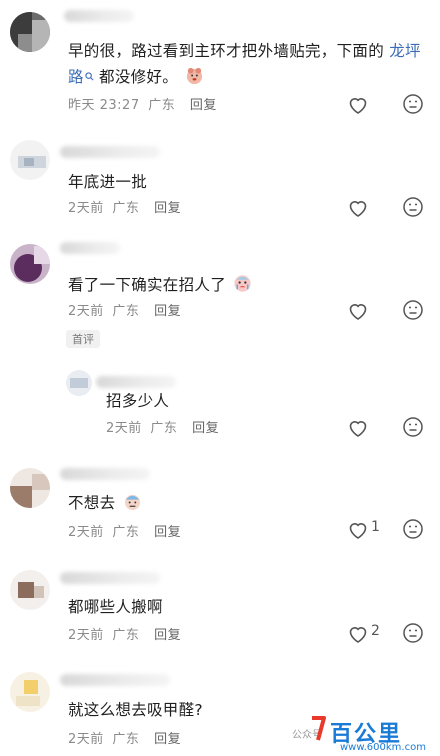  Describe the element at coordinates (132, 501) in the screenshot. I see `sweat-emoji-icon` at that location.